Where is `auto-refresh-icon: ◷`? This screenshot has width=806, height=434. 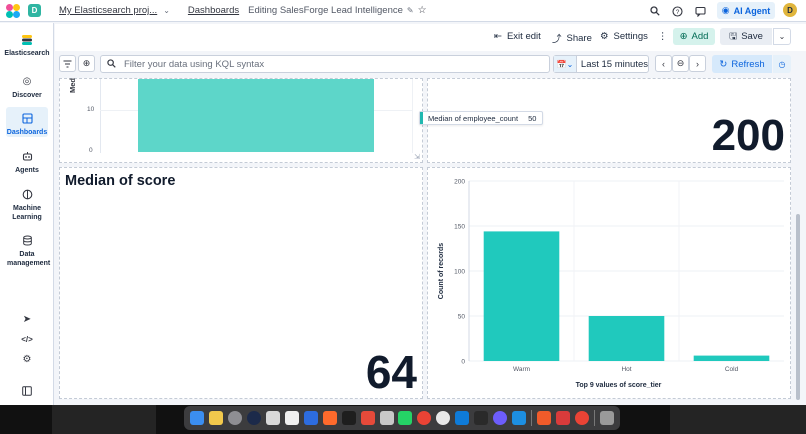 auto-refresh-icon: ◷ is located at coordinates (782, 64).